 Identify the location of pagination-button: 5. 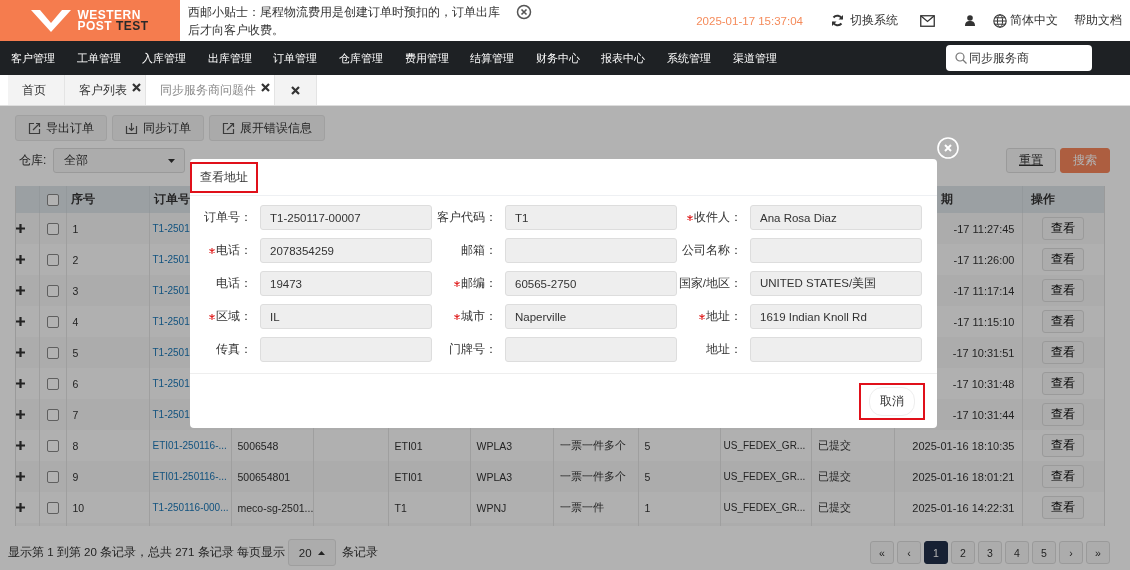
(1044, 552).